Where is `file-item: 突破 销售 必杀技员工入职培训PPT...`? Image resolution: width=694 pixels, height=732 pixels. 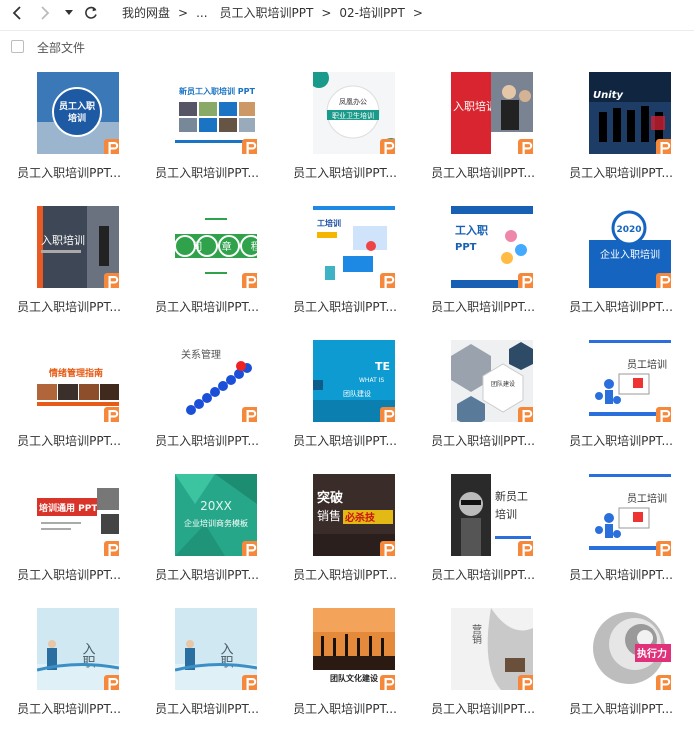 file-item: 突破 销售 必杀技员工入职培训PPT... is located at coordinates (345, 531).